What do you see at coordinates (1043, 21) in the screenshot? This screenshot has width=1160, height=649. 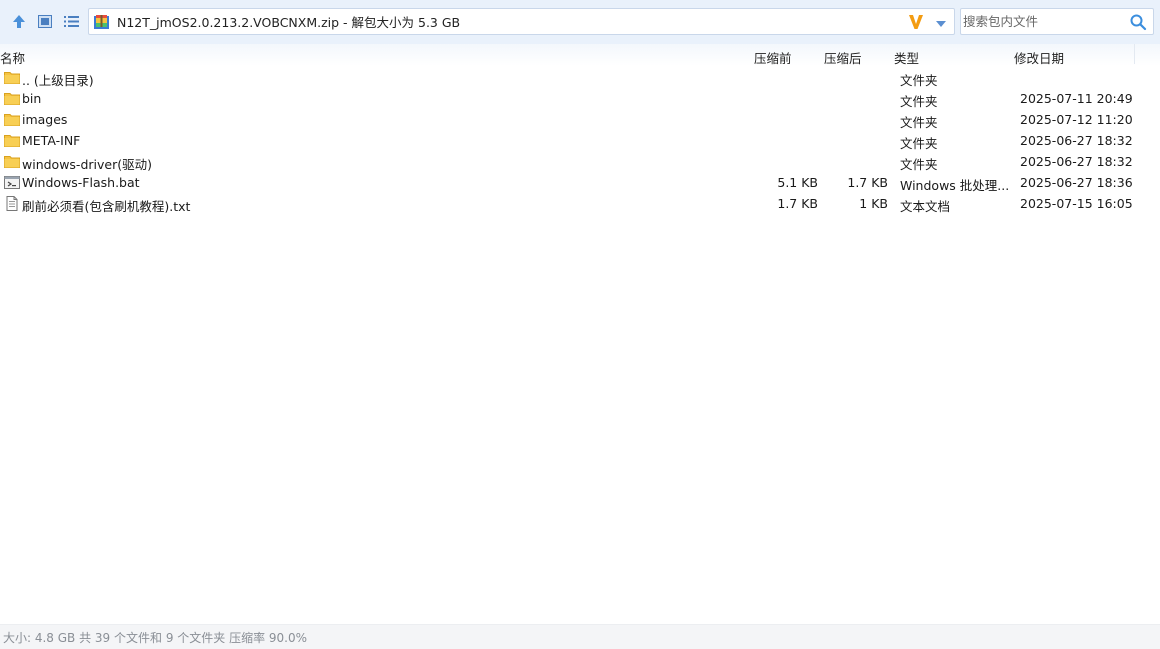 I see `search-input` at bounding box center [1043, 21].